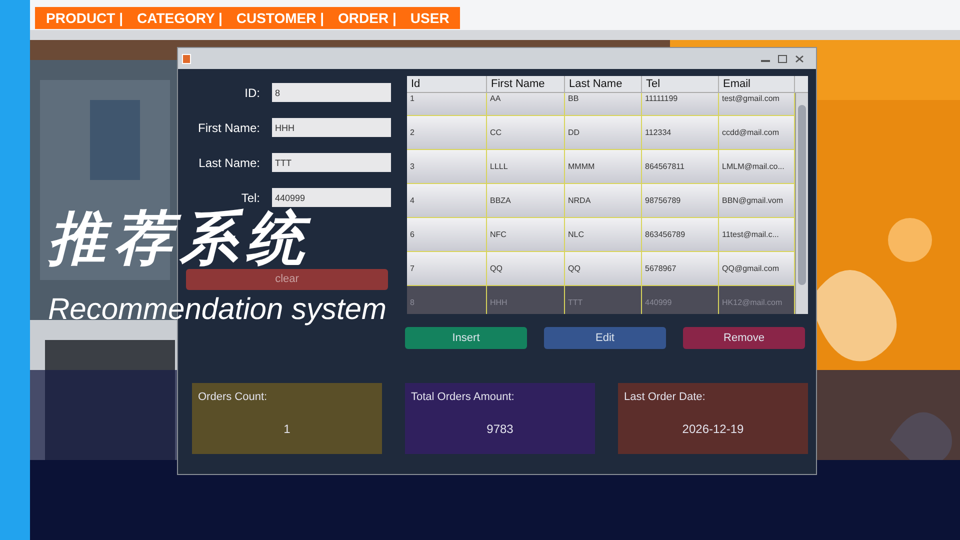 Image resolution: width=960 pixels, height=540 pixels. Describe the element at coordinates (233, 397) in the screenshot. I see `stat-label: Orders Count:` at that location.